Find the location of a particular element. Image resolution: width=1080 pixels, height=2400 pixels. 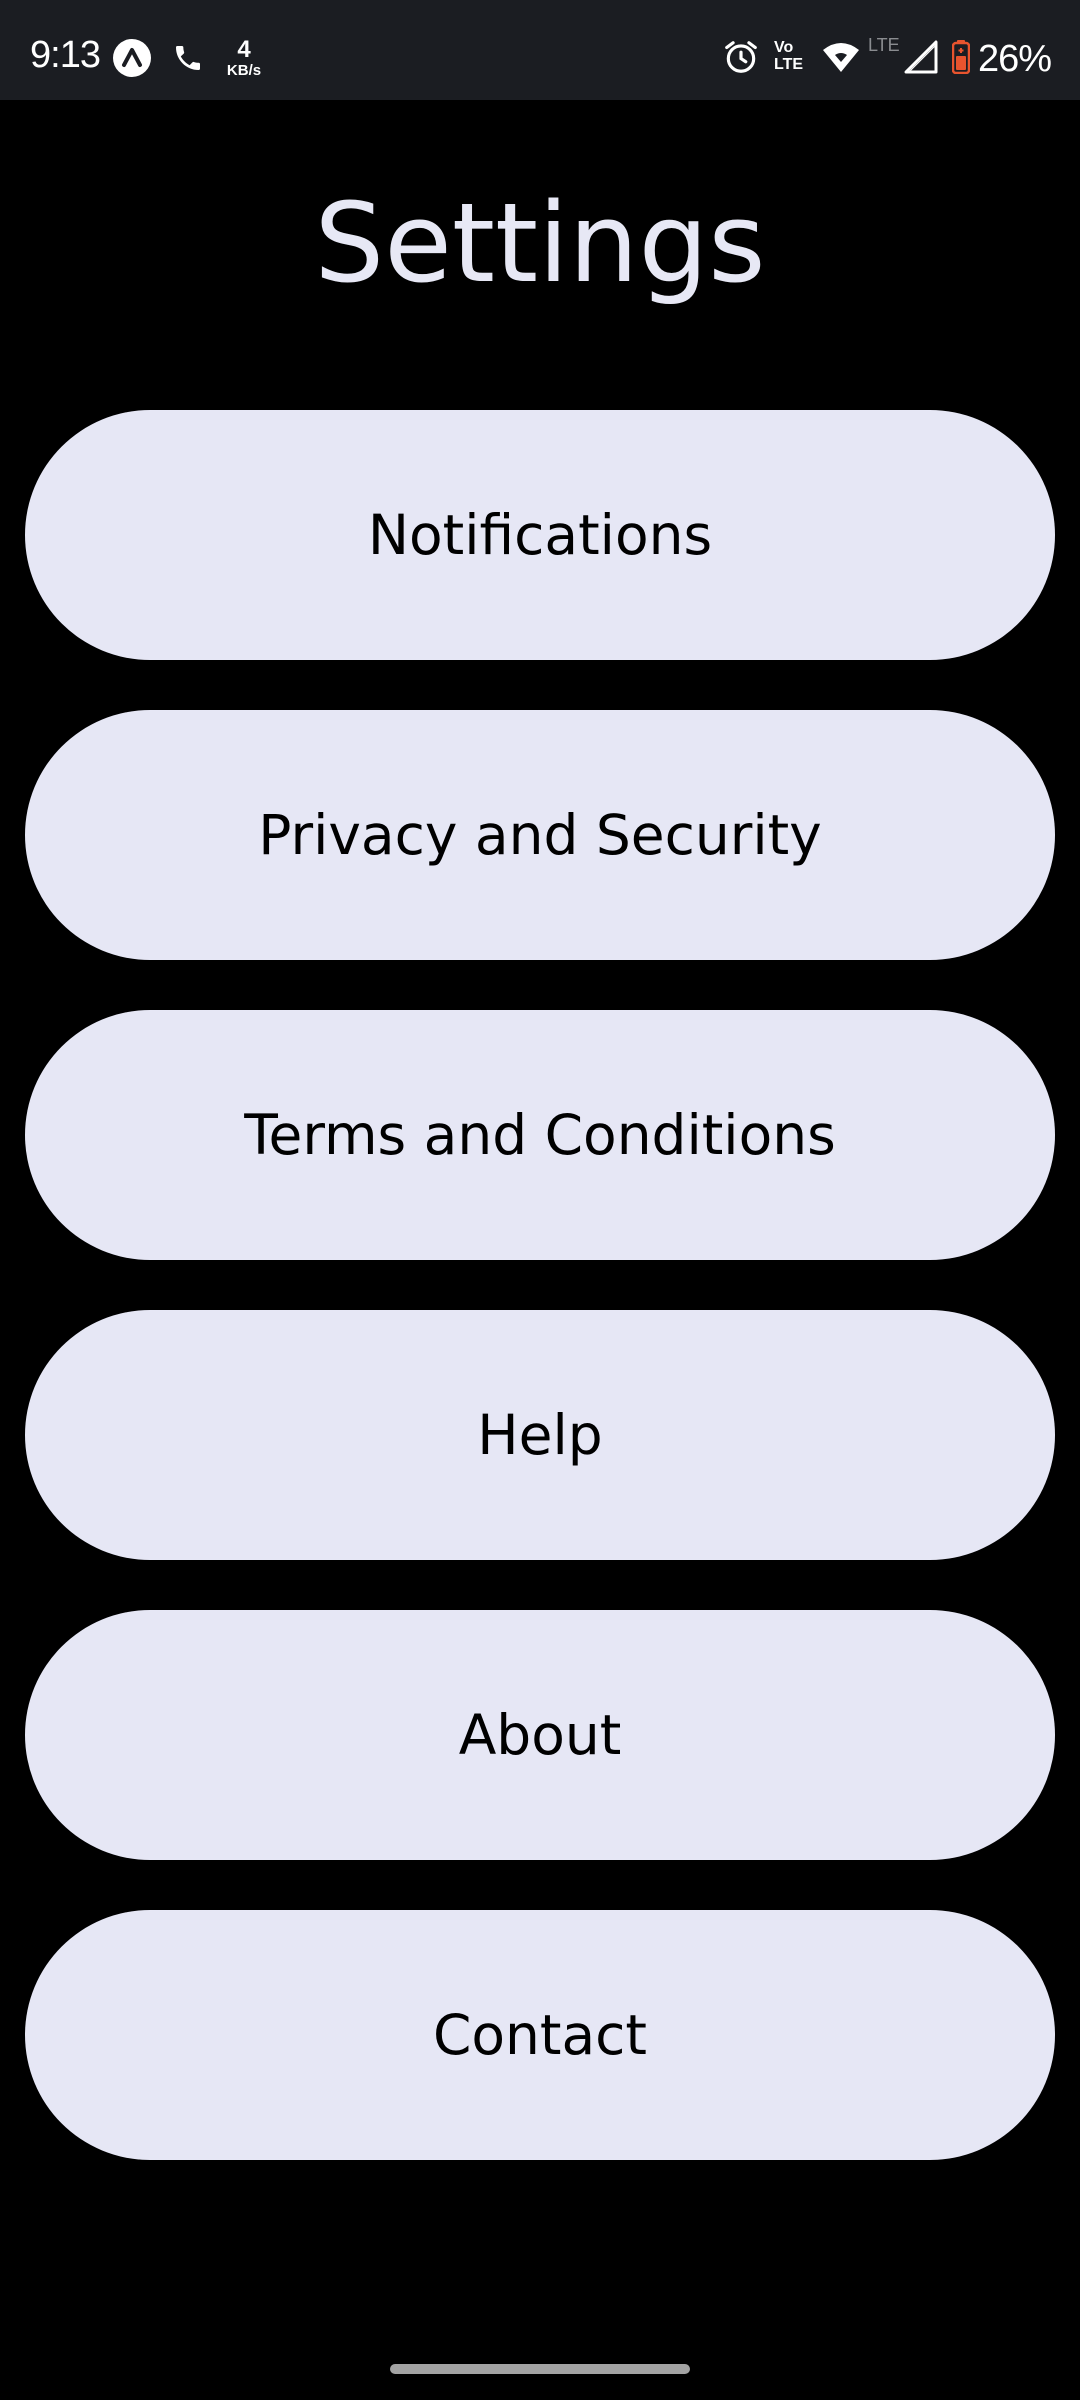

volte-indicator: Vo LTE is located at coordinates (794, 56).